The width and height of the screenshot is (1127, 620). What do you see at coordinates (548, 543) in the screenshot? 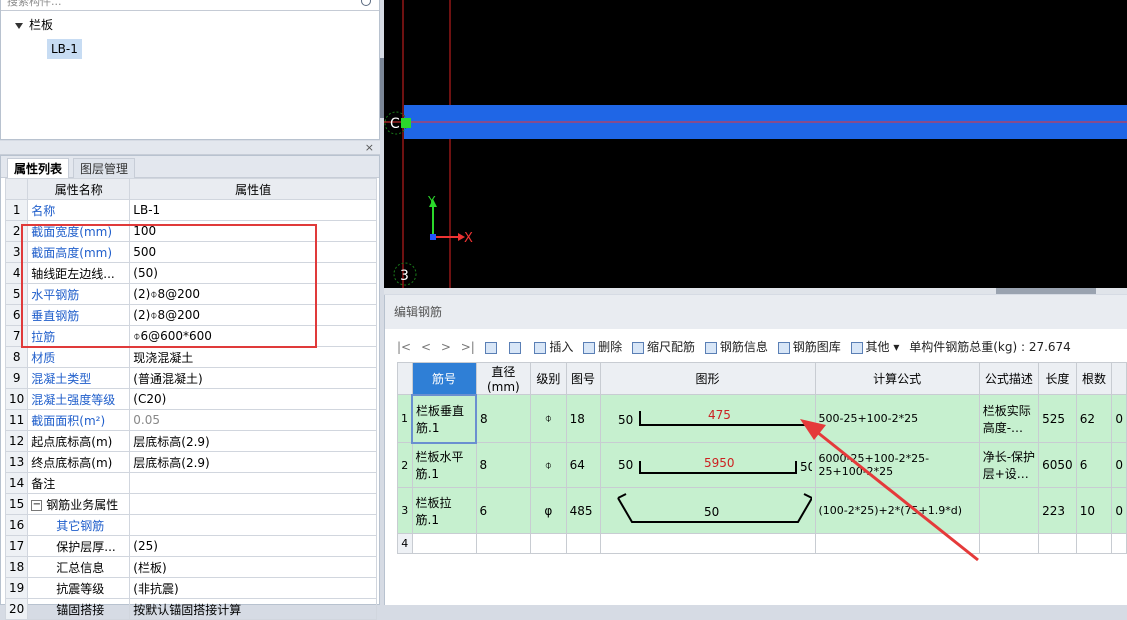
I see `grade-cell` at bounding box center [548, 543].